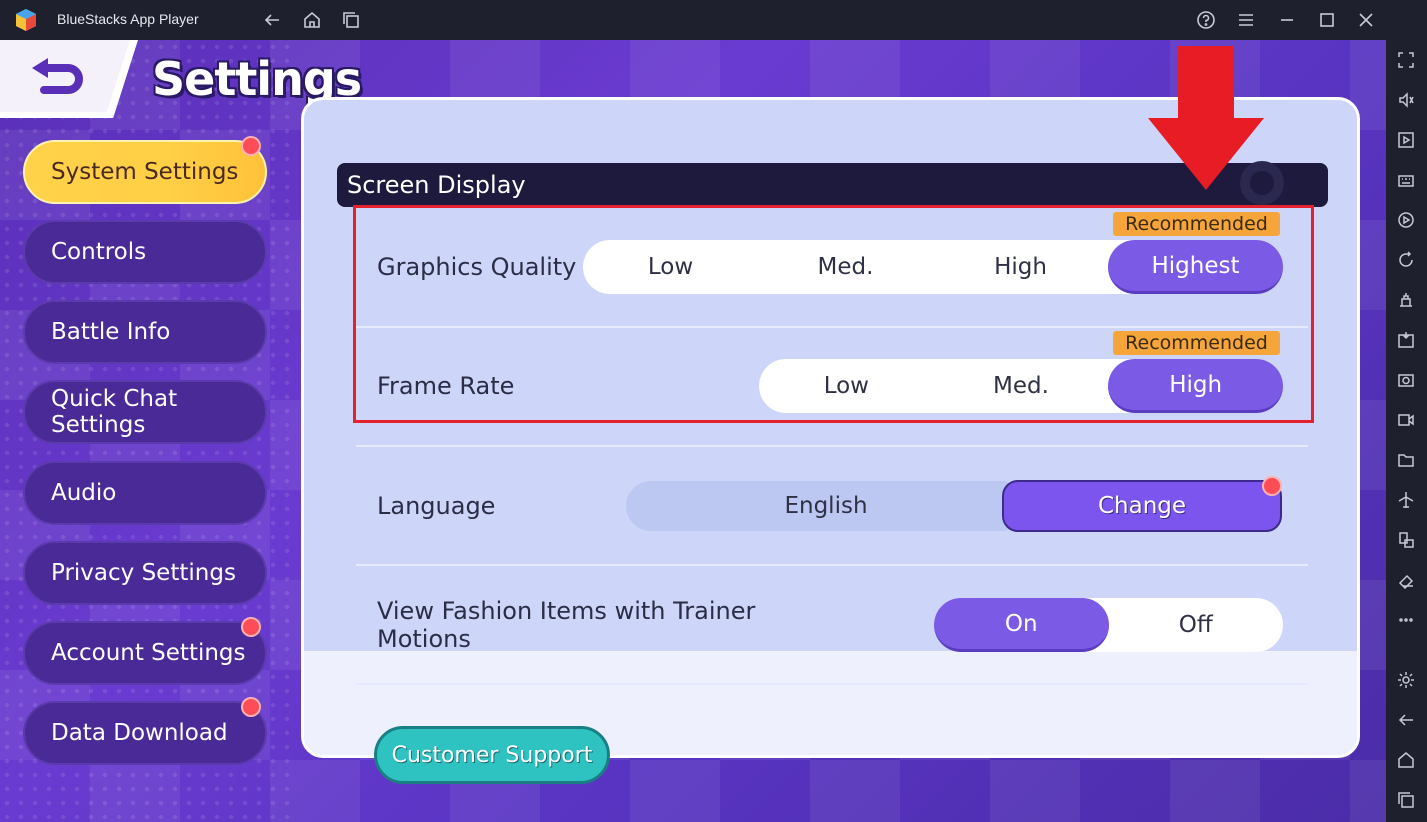 The height and width of the screenshot is (822, 1427). Describe the element at coordinates (1406, 300) in the screenshot. I see `build-icon` at that location.